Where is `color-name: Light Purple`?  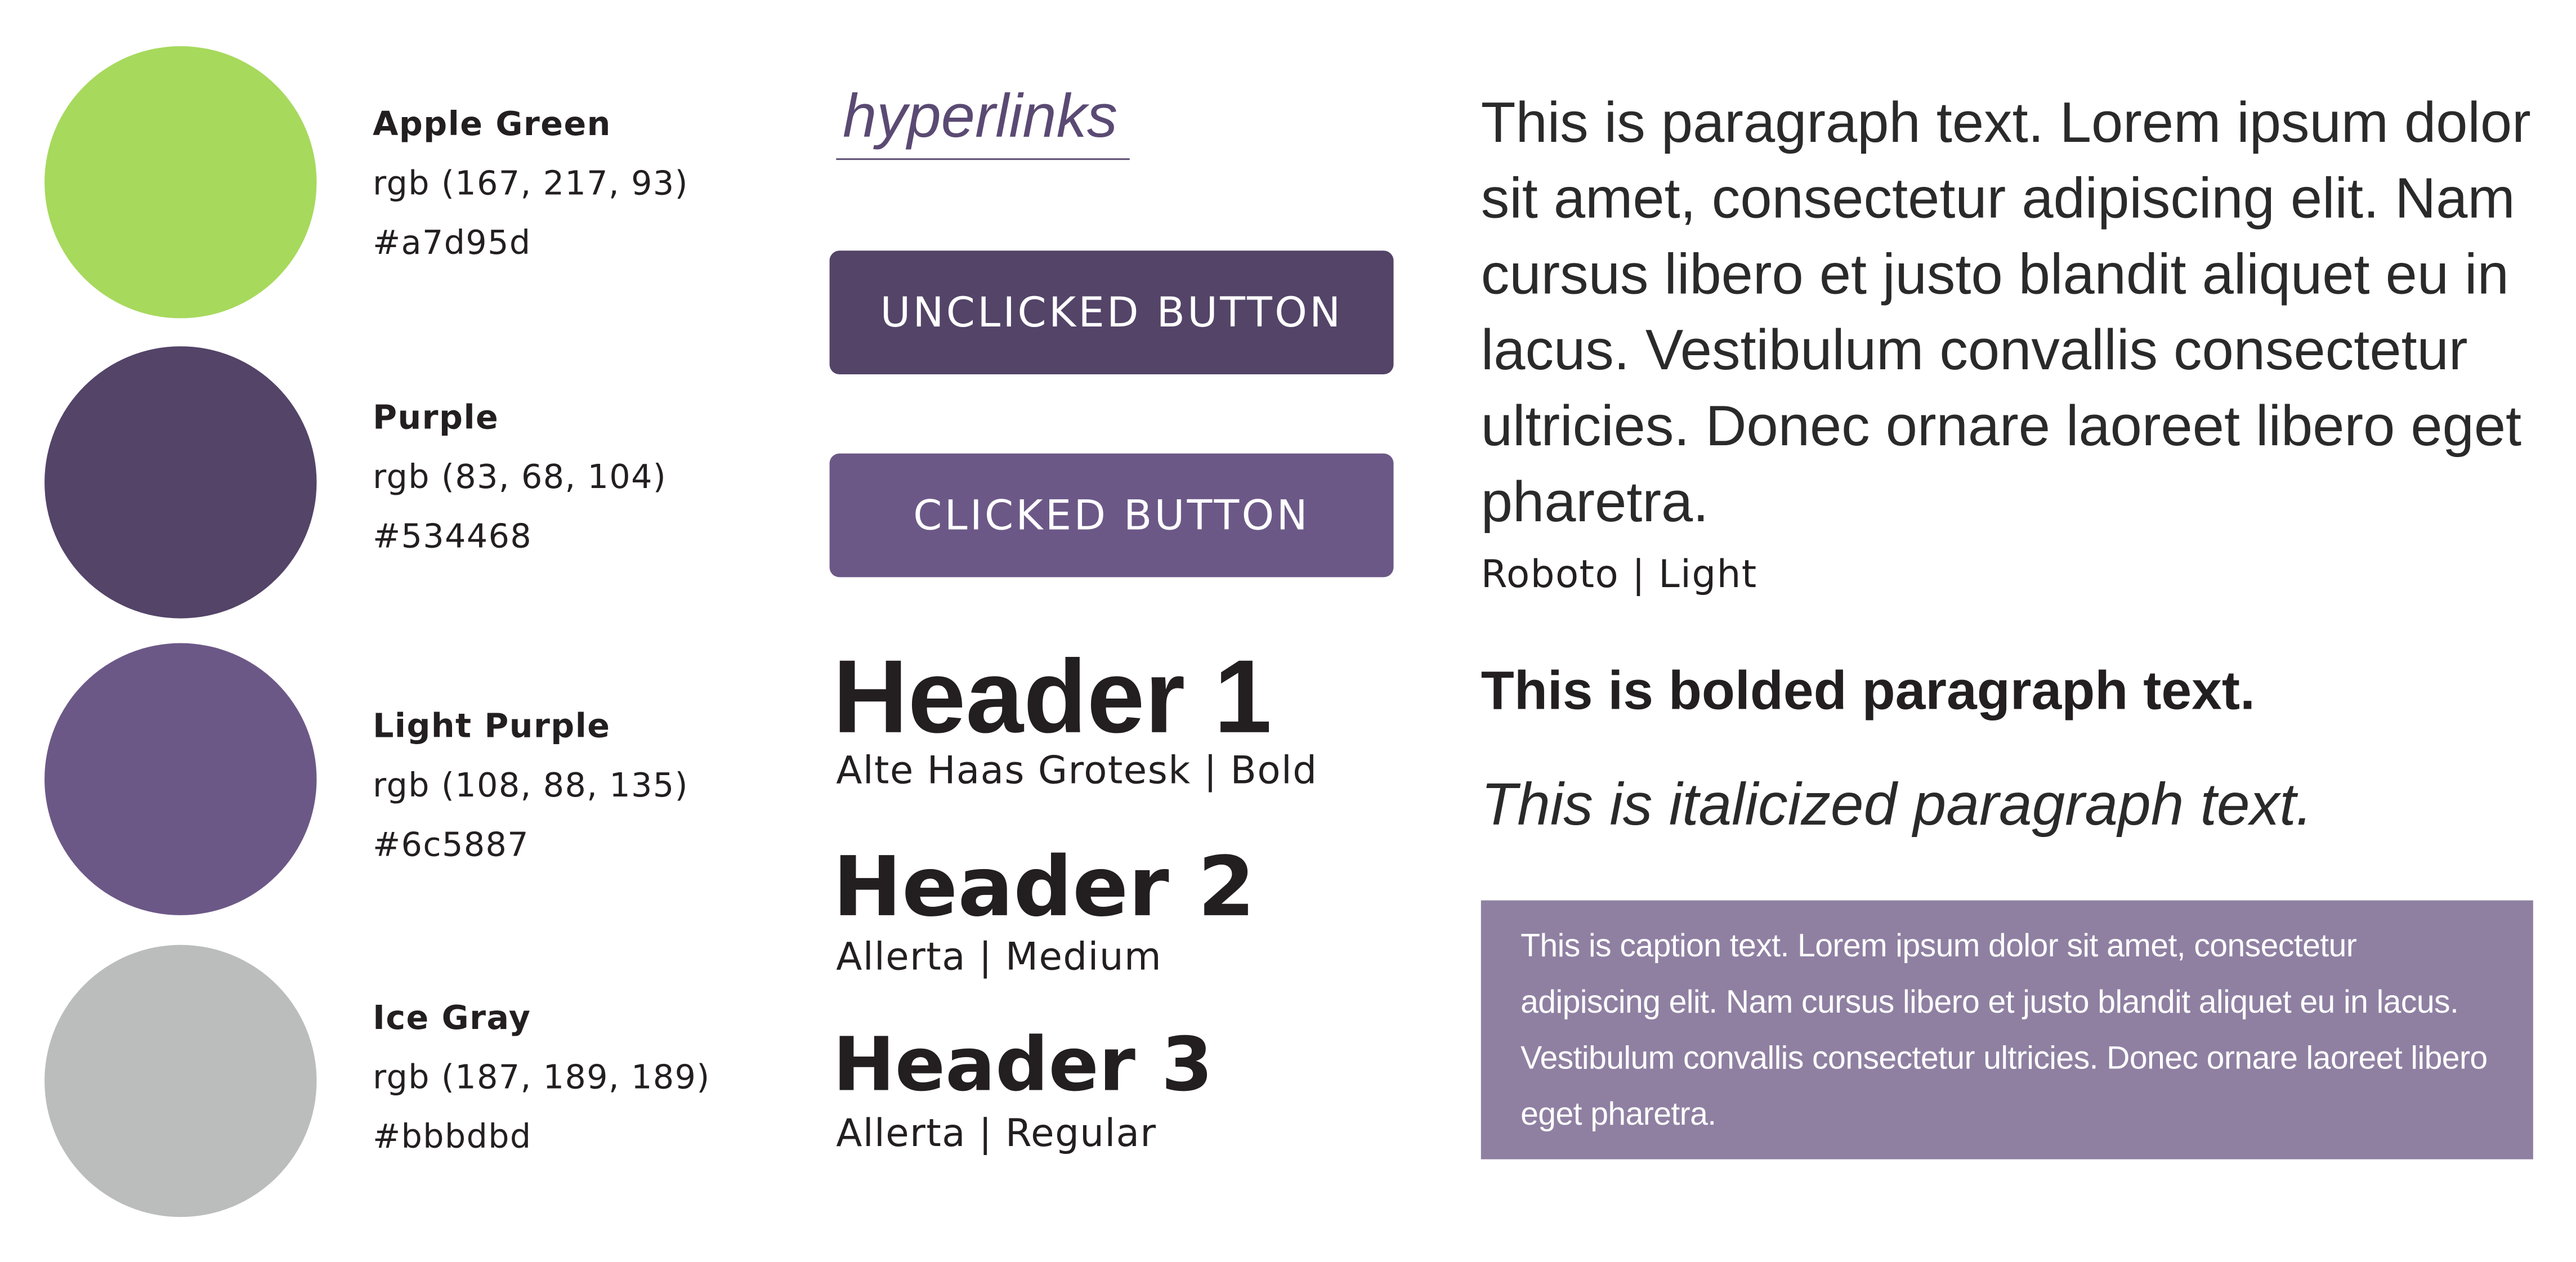
color-name: Light Purple is located at coordinates (492, 725).